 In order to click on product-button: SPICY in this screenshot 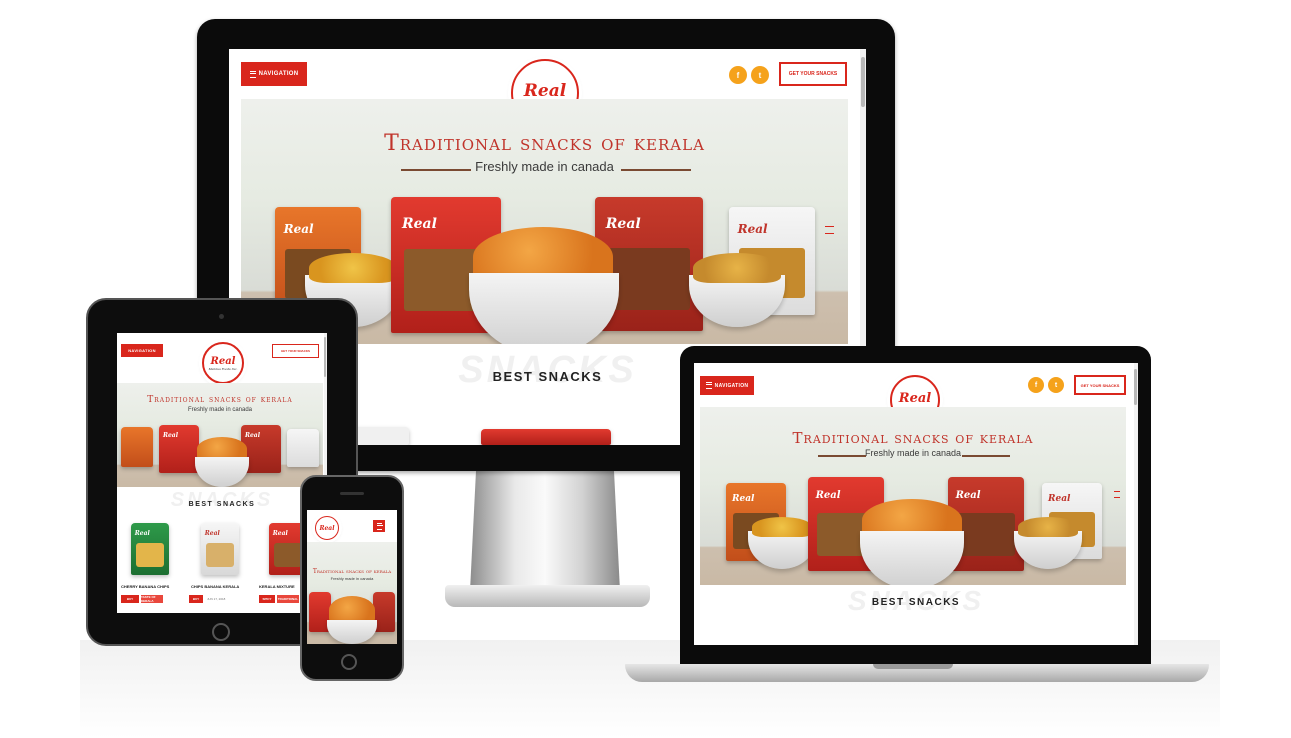, I will do `click(267, 599)`.